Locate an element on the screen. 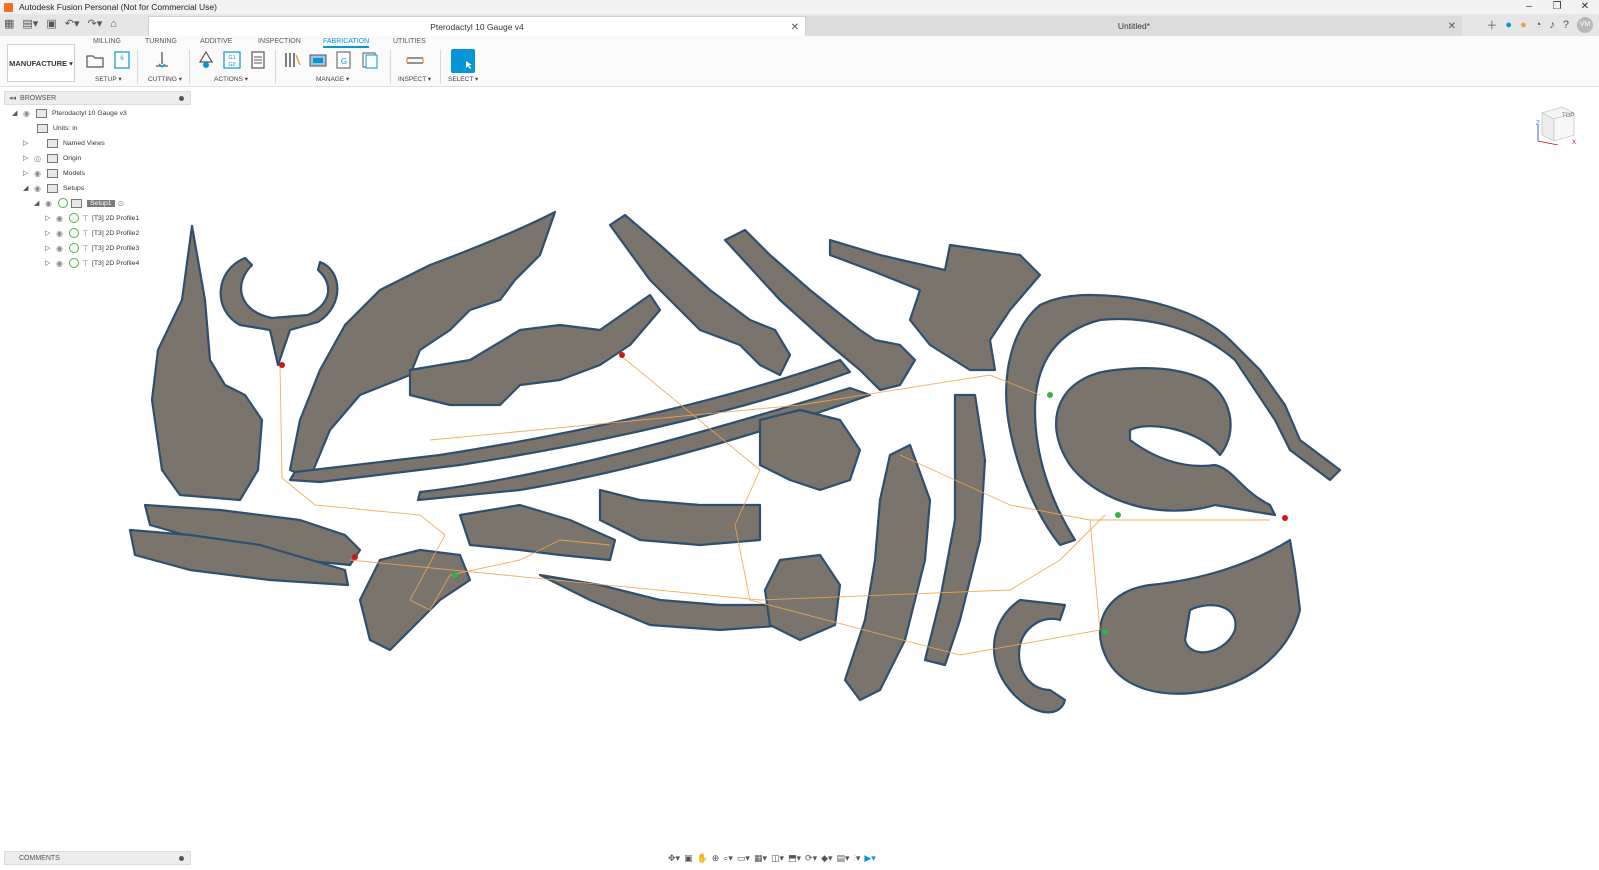 This screenshot has width=1599, height=870. visual-style-icon: ⬒▾ is located at coordinates (794, 858).